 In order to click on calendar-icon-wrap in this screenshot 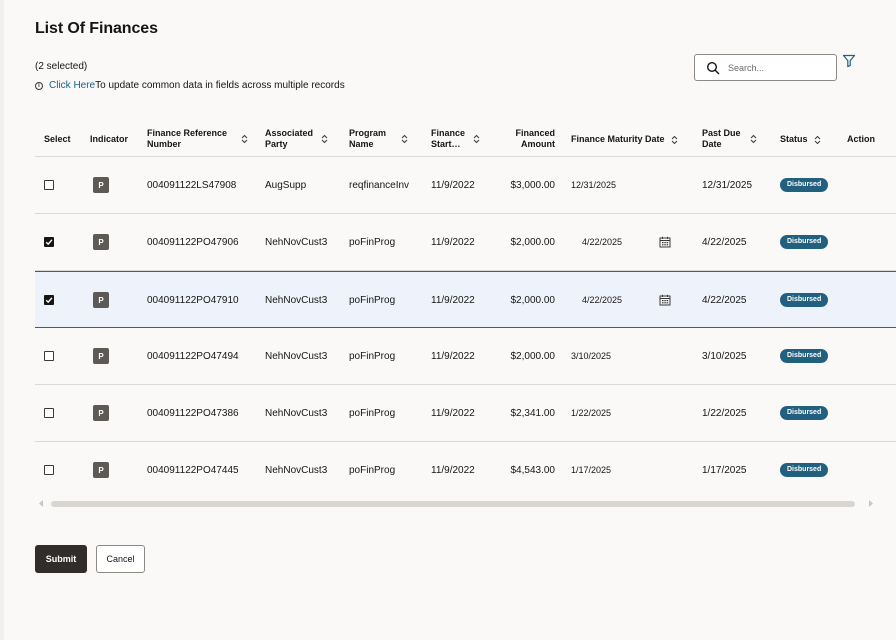, I will do `click(665, 242)`.